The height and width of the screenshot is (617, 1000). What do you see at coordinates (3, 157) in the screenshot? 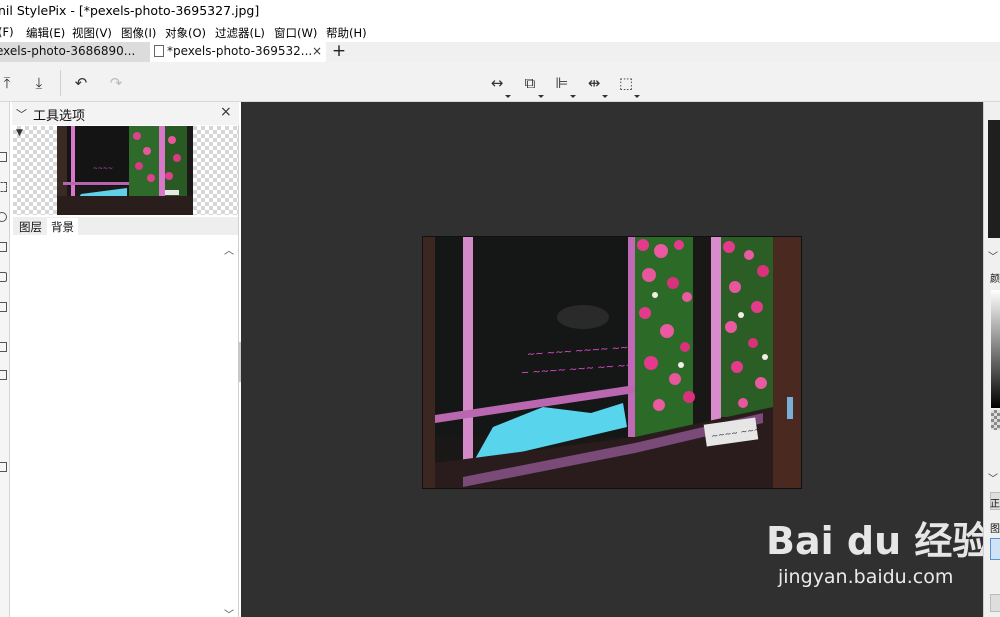
I see `select-tool-icon` at bounding box center [3, 157].